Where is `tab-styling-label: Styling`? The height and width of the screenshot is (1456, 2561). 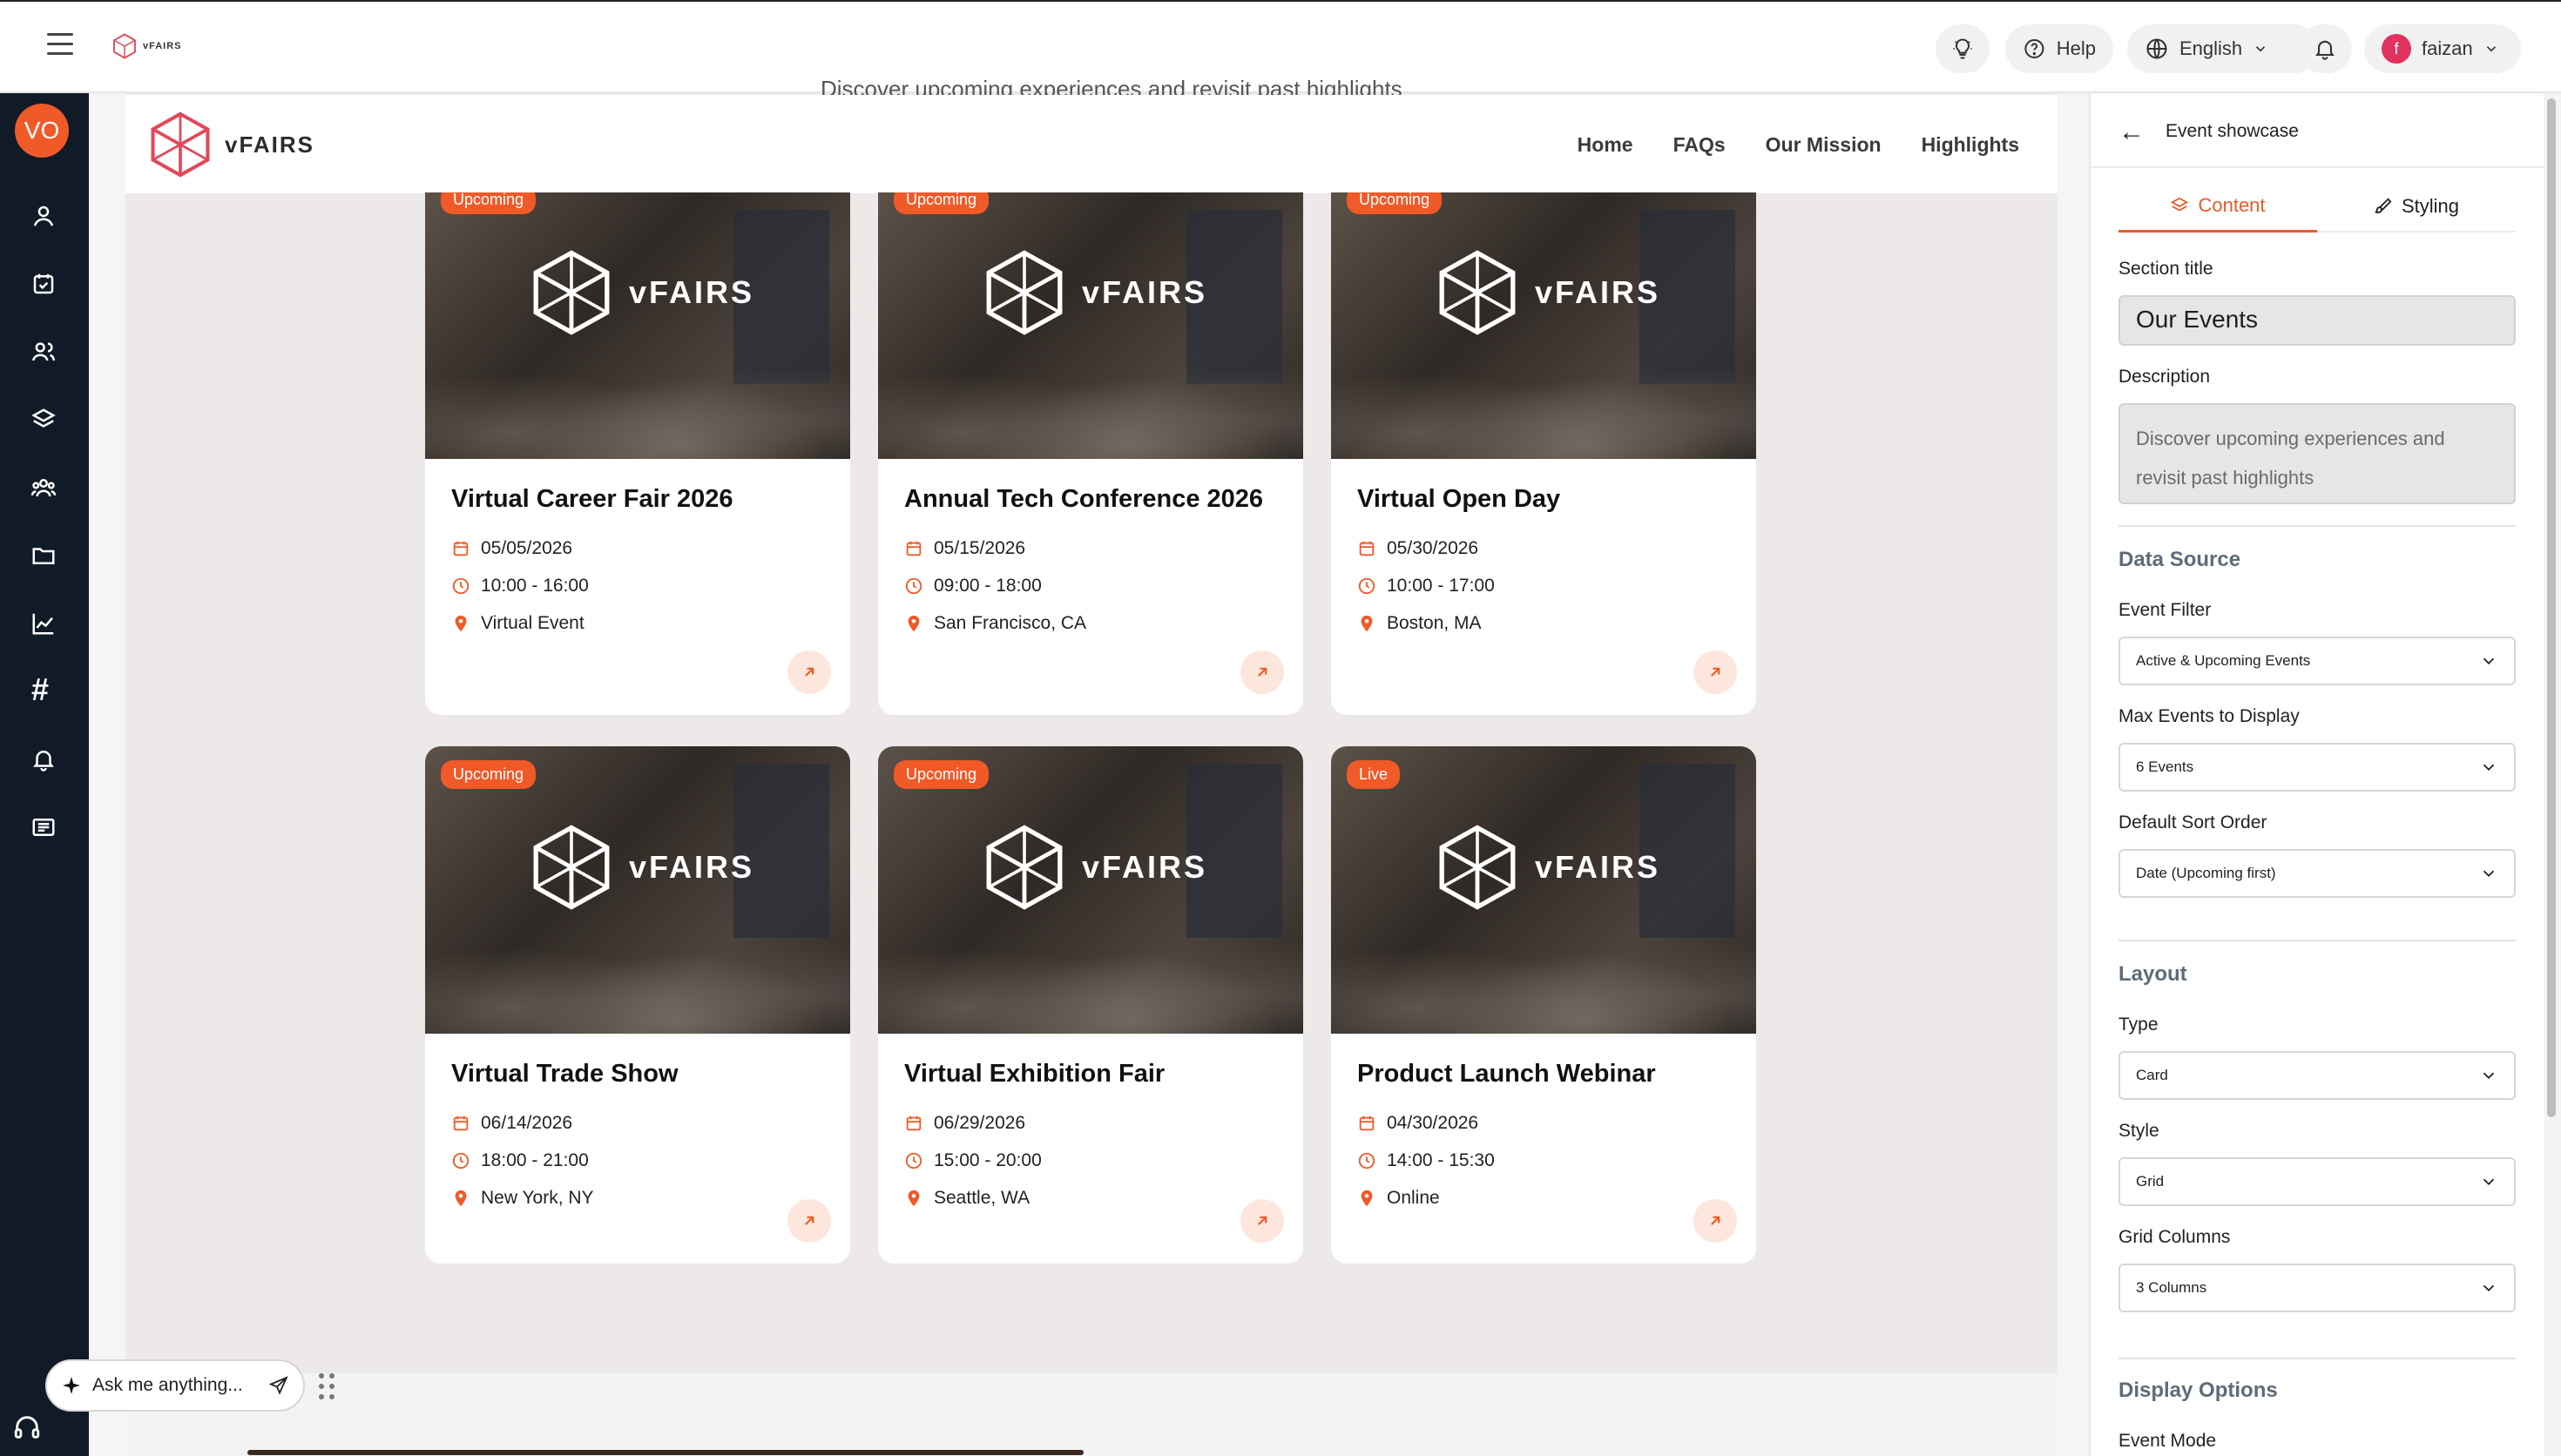 tab-styling-label: Styling is located at coordinates (2430, 206).